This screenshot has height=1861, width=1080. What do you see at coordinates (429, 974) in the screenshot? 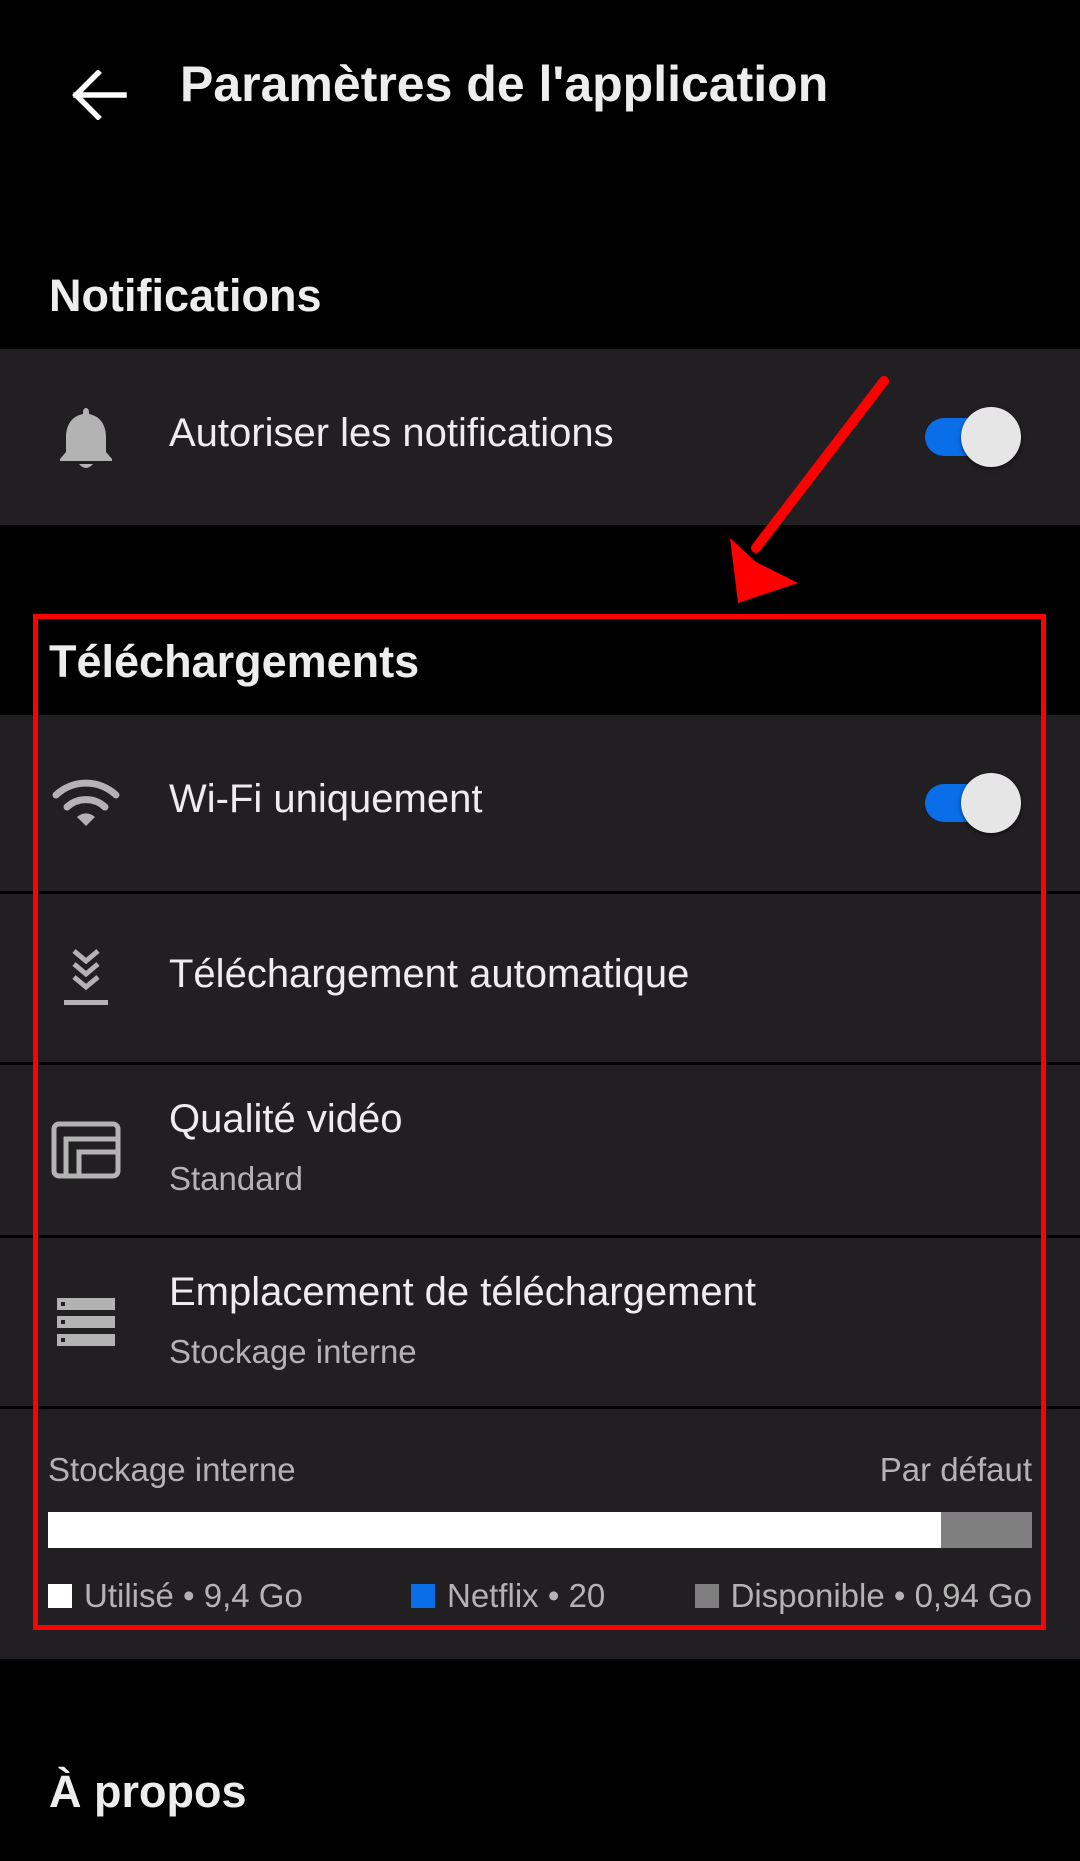
I see `auto-download-label: Téléchargement automatique` at bounding box center [429, 974].